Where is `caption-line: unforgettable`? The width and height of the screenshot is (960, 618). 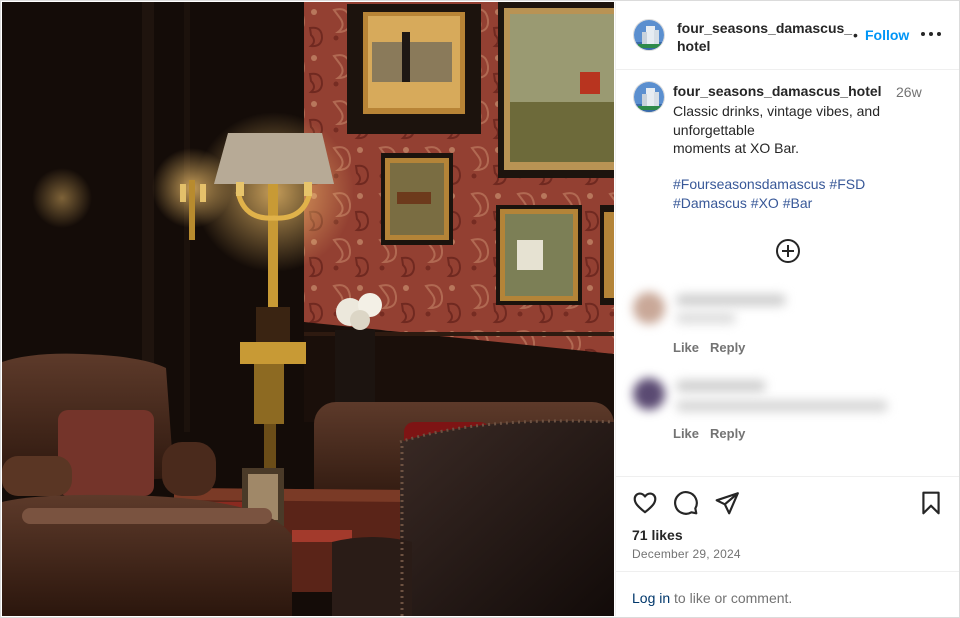
caption-line: unforgettable is located at coordinates (714, 129).